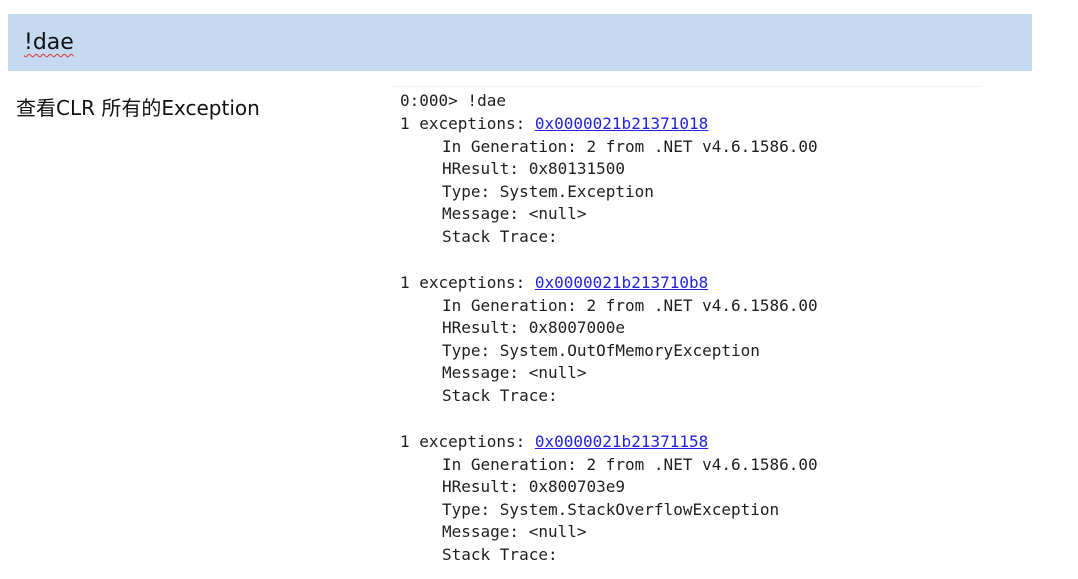 The height and width of the screenshot is (579, 1078). I want to click on command-description: 查看CLR 所有的Exception, so click(138, 108).